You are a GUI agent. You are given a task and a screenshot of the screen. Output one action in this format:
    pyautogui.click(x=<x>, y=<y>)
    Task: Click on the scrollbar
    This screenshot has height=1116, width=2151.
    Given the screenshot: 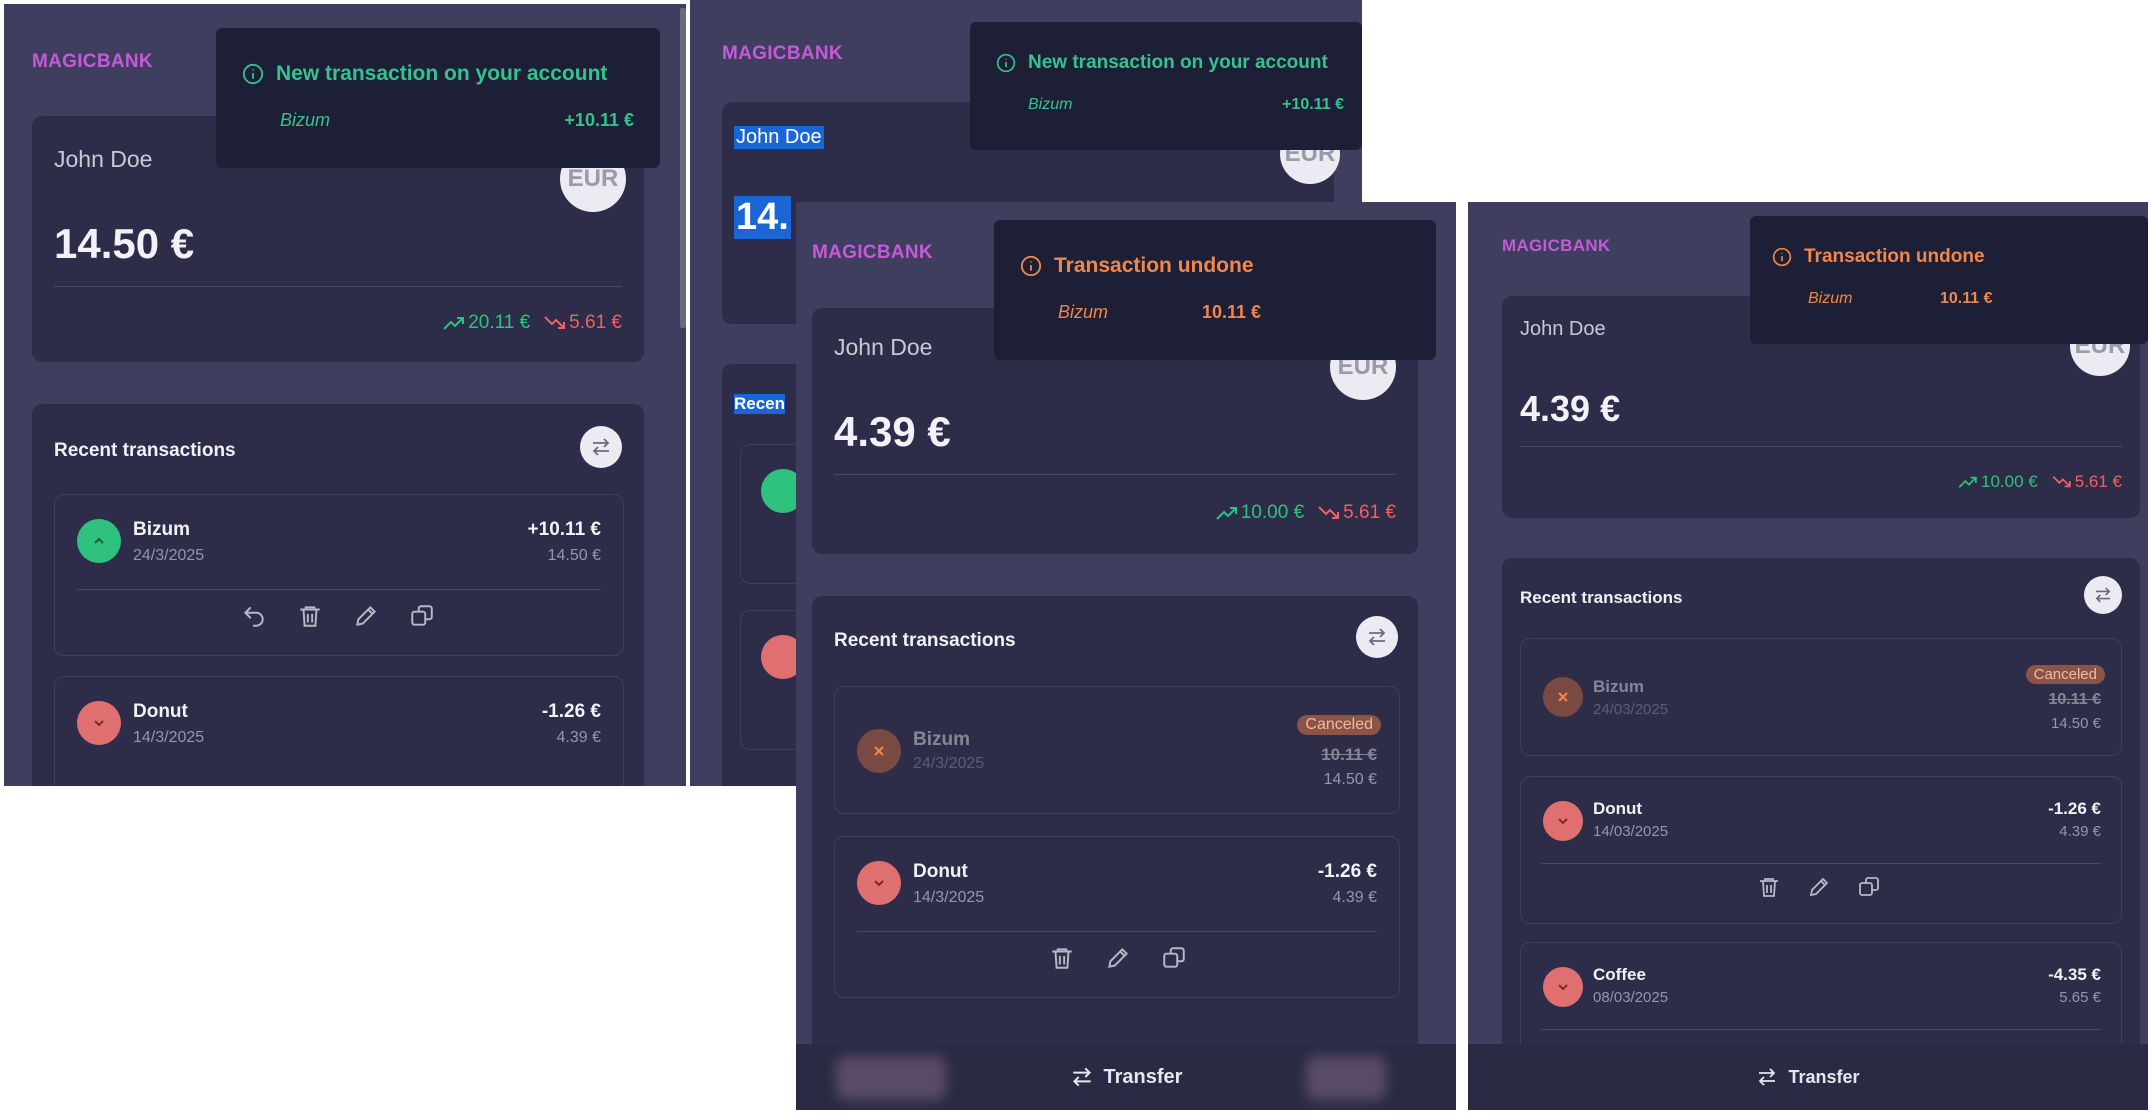 What is the action you would take?
    pyautogui.click(x=683, y=168)
    